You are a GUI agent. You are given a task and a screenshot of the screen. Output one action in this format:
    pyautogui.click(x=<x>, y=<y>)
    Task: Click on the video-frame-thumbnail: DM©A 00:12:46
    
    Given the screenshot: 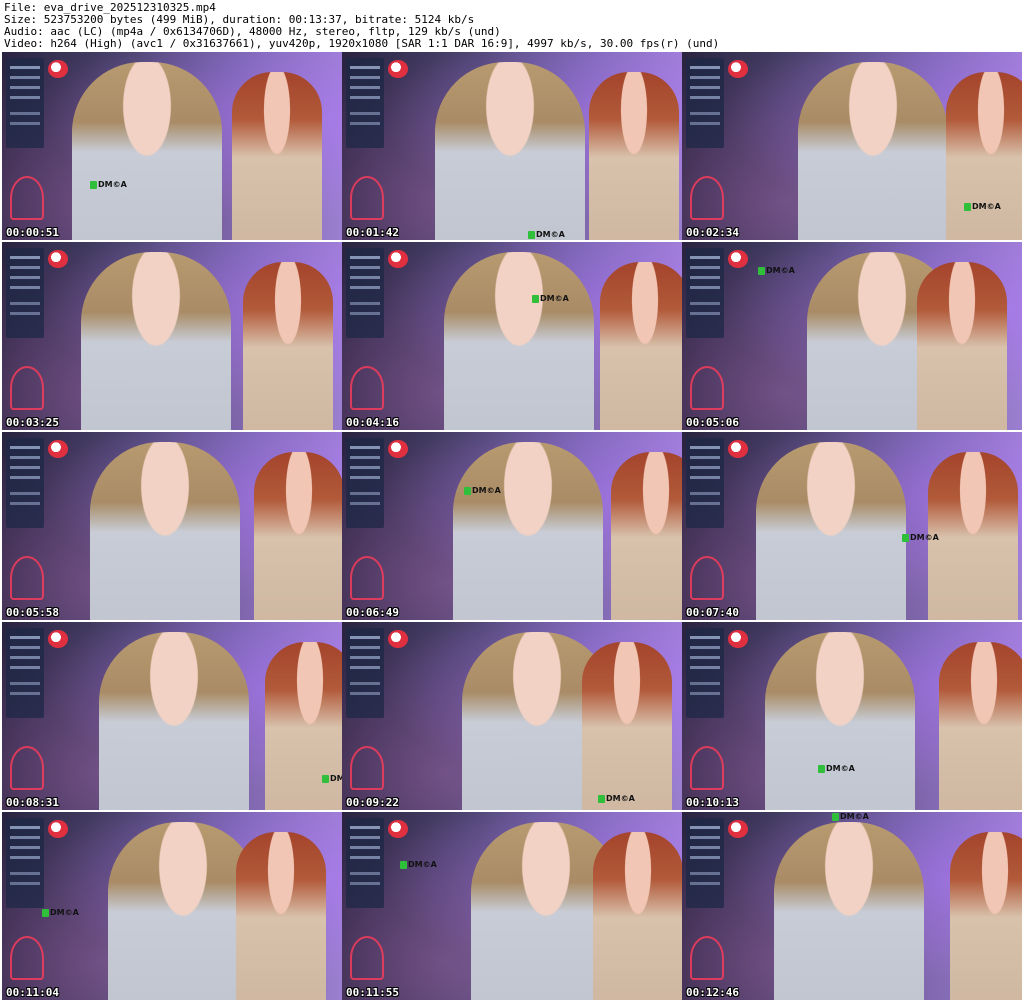 What is the action you would take?
    pyautogui.click(x=852, y=906)
    